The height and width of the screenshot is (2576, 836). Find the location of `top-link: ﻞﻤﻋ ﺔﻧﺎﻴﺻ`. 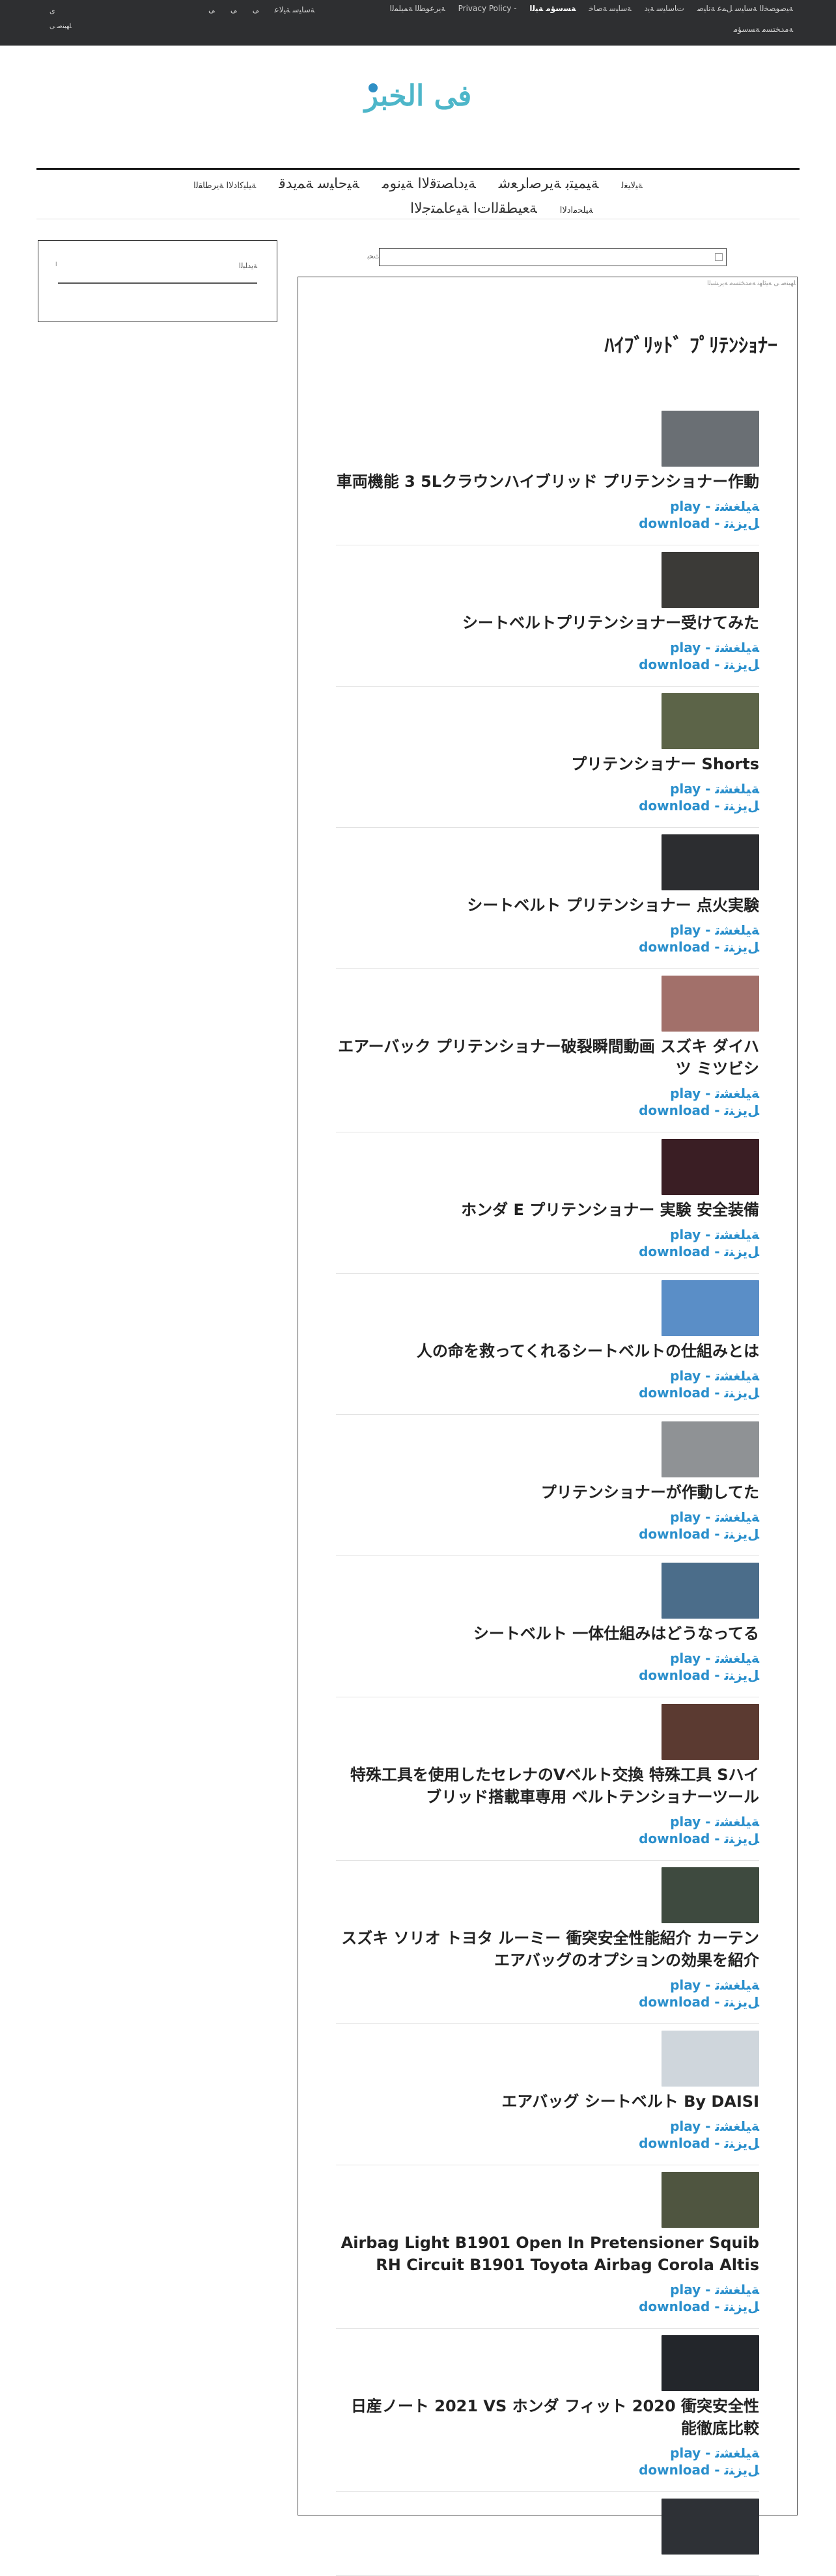

top-link: ﻞﻤﻋ ﺔﻧﺎﻴﺻ is located at coordinates (714, 9).